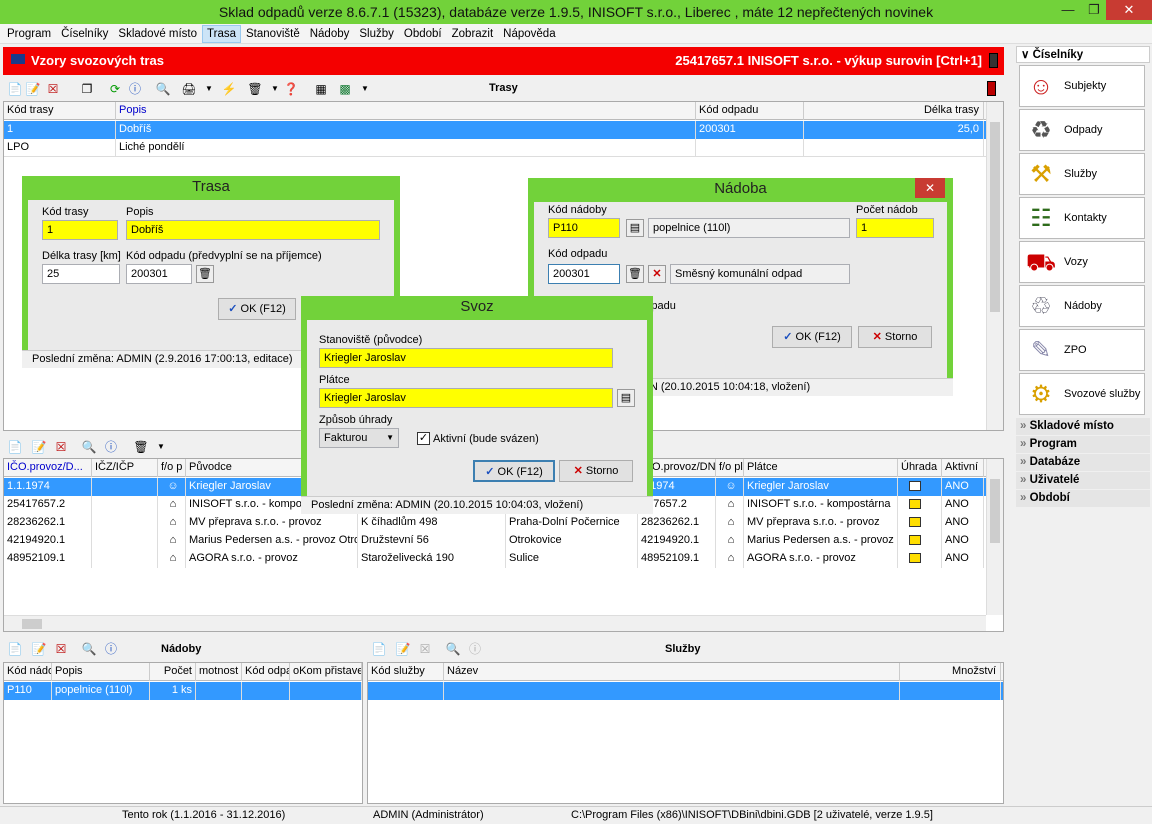 The height and width of the screenshot is (824, 1152). Describe the element at coordinates (1129, 10) in the screenshot. I see `close-button: ✕` at that location.